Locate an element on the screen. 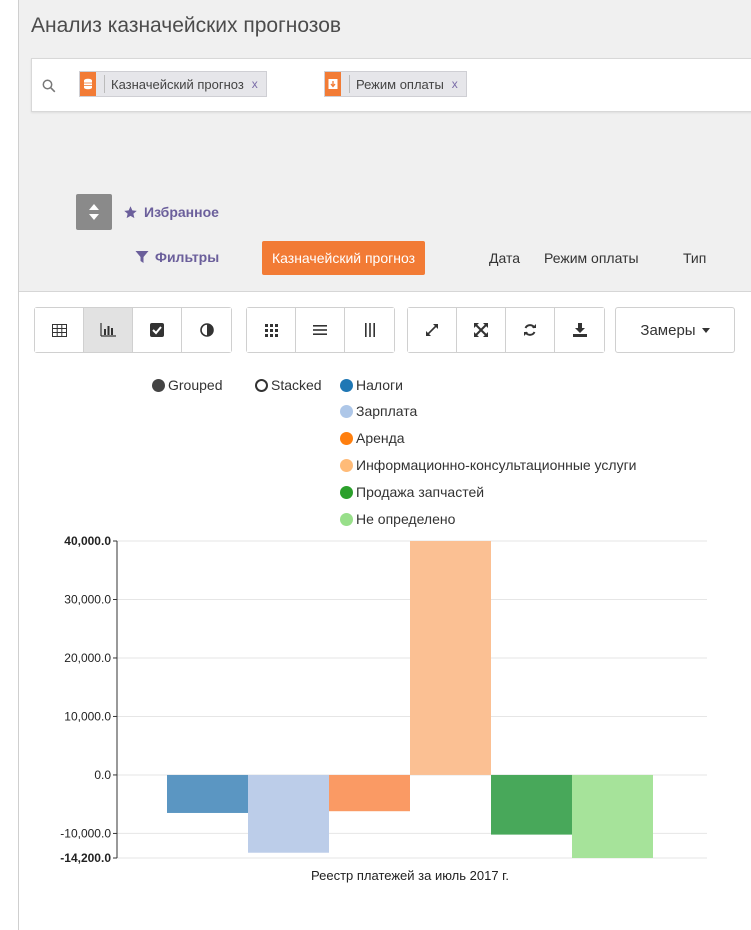 The width and height of the screenshot is (751, 930). groupby-date: Дата is located at coordinates (504, 258).